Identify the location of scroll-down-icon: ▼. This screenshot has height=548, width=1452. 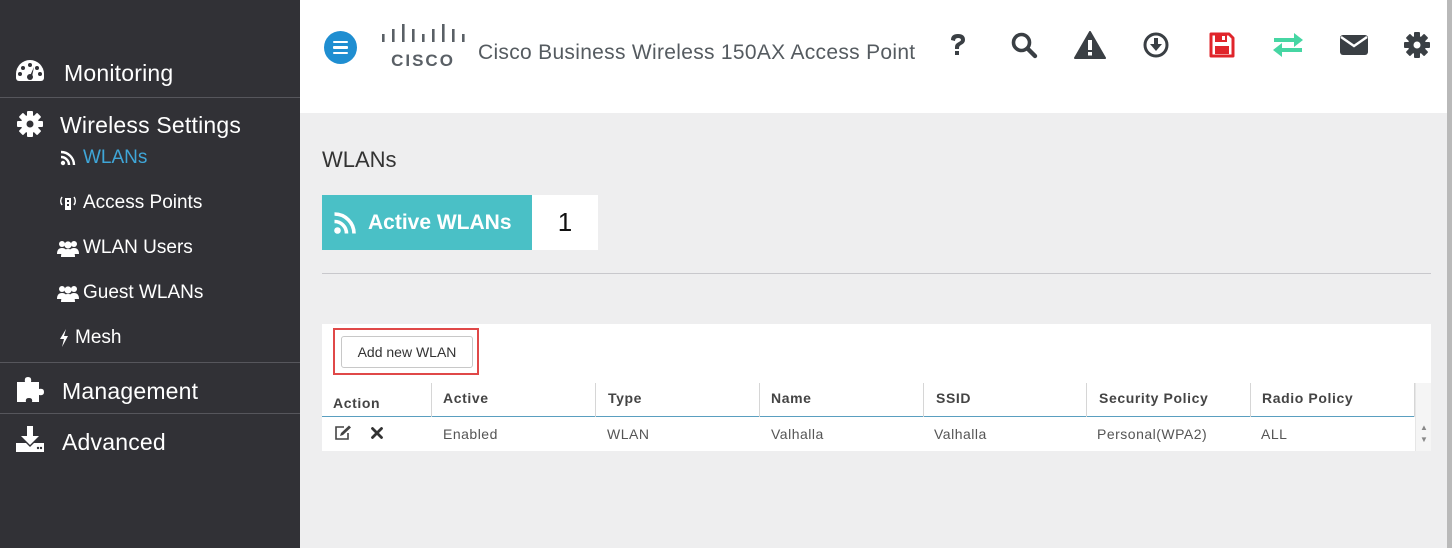
(1424, 439).